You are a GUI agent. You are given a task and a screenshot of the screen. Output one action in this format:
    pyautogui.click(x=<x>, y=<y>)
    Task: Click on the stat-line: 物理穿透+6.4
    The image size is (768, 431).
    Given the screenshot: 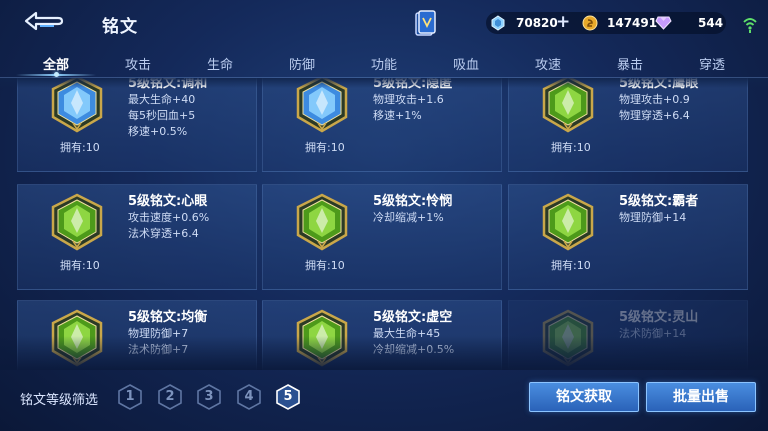 What is the action you would take?
    pyautogui.click(x=654, y=115)
    